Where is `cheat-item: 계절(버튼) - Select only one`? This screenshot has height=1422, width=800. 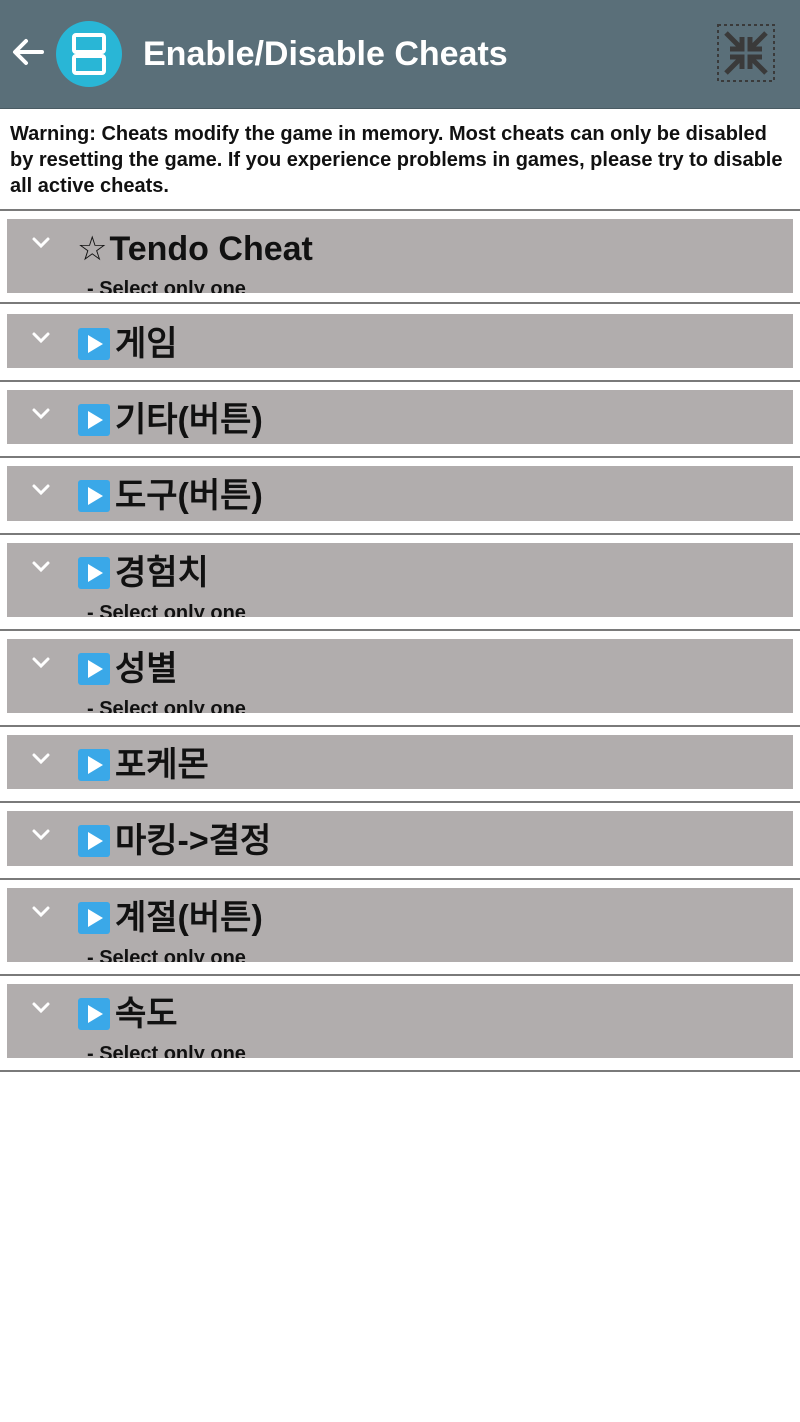
cheat-item: 계절(버튼) - Select only one is located at coordinates (400, 928).